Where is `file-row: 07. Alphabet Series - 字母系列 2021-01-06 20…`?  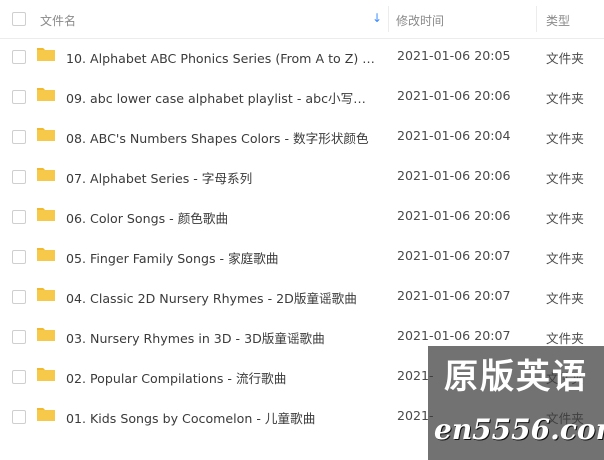 file-row: 07. Alphabet Series - 字母系列 2021-01-06 20… is located at coordinates (302, 176).